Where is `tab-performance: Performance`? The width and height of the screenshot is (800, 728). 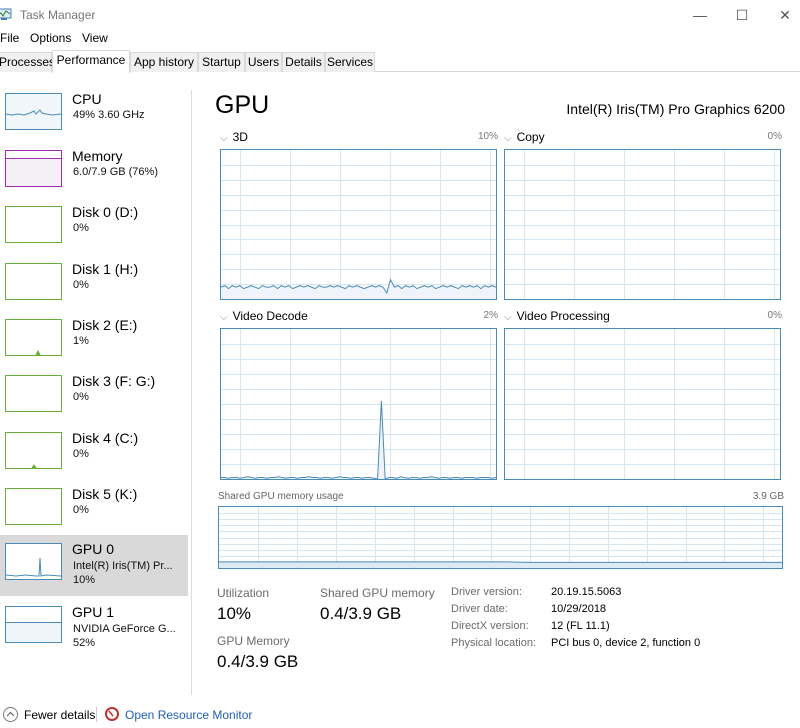
tab-performance: Performance is located at coordinates (91, 61).